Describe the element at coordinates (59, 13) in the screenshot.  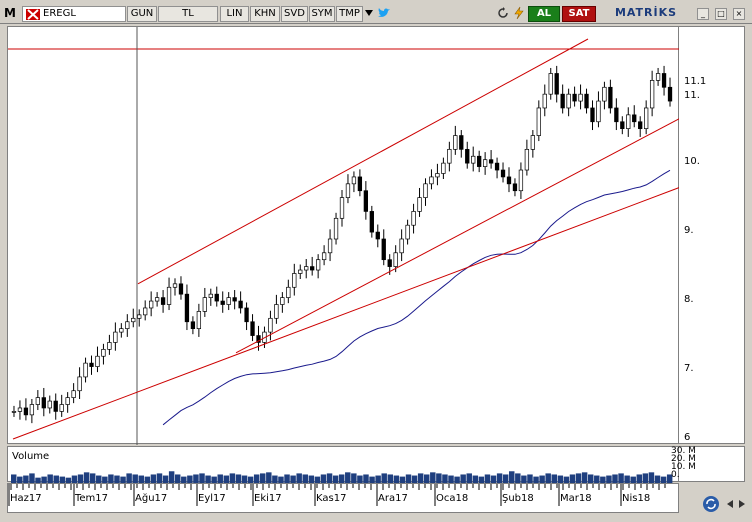
I see `symbol-label: EREGL` at that location.